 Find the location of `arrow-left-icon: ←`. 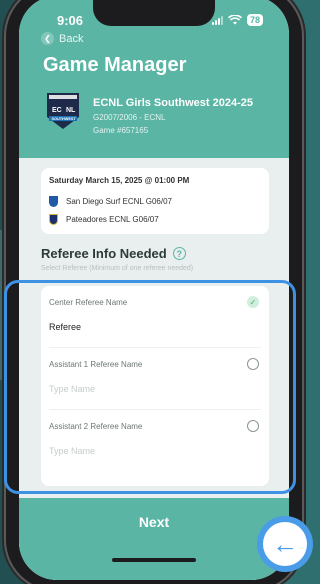

arrow-left-icon: ← is located at coordinates (285, 544).